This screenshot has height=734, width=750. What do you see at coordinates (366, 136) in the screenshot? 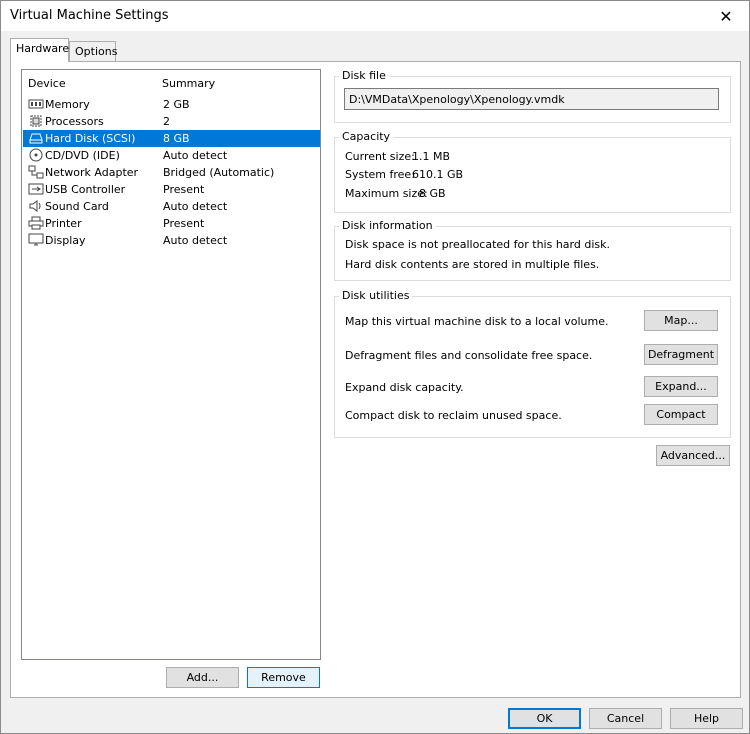
I see `capacity-label: Capacity` at bounding box center [366, 136].